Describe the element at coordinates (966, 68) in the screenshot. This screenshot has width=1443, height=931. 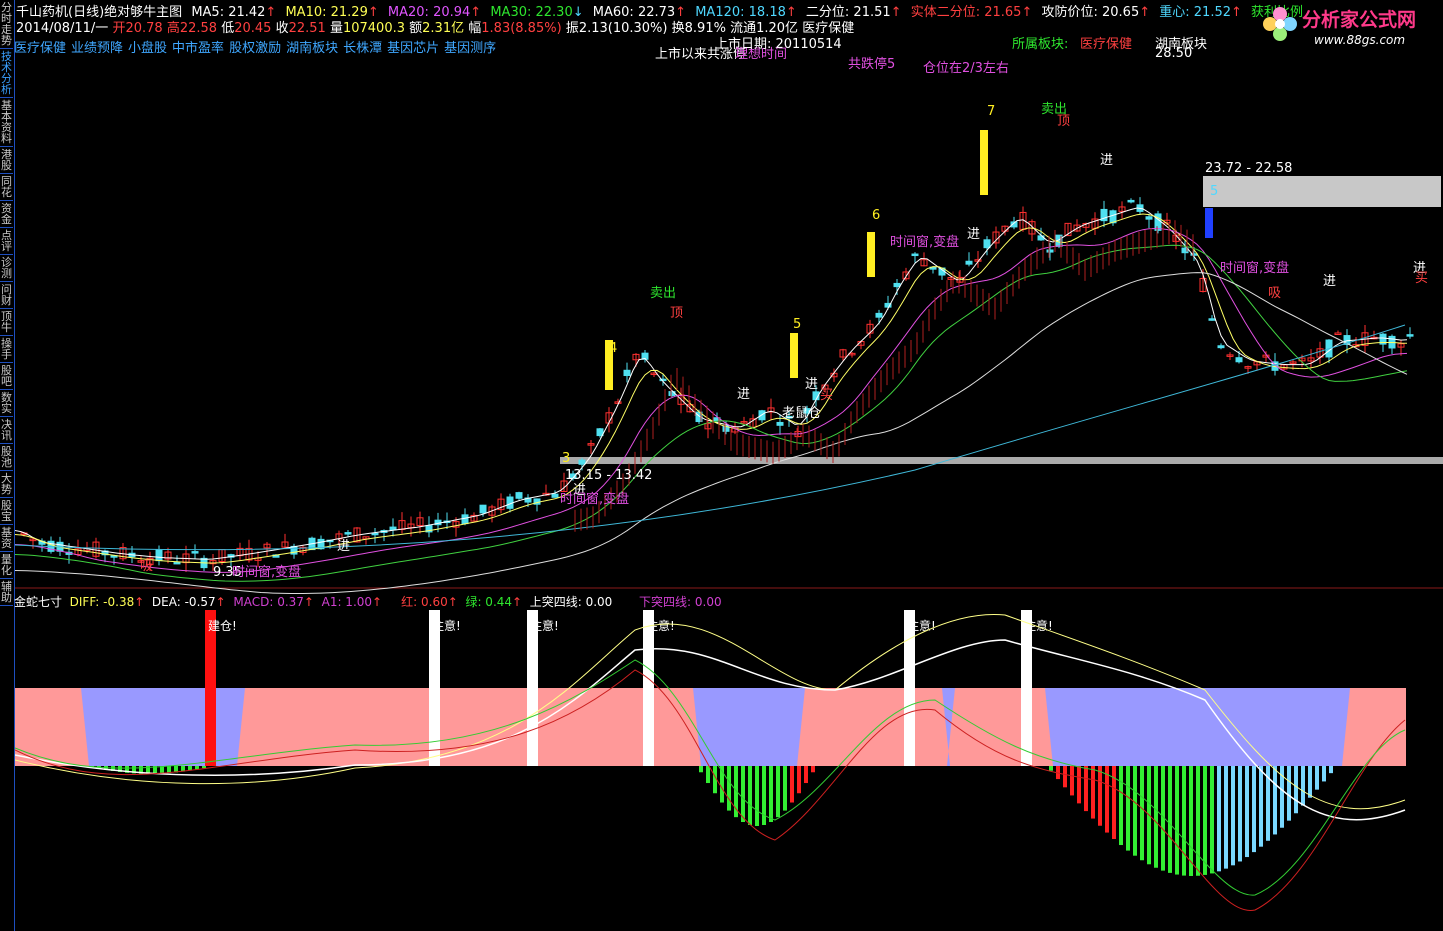
I see `position-label: 仓位在2/3左右` at that location.